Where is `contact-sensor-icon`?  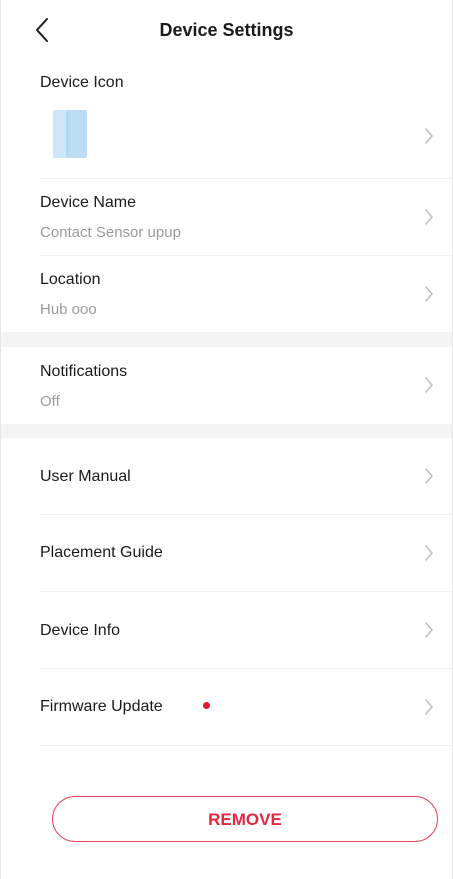
contact-sensor-icon is located at coordinates (70, 134).